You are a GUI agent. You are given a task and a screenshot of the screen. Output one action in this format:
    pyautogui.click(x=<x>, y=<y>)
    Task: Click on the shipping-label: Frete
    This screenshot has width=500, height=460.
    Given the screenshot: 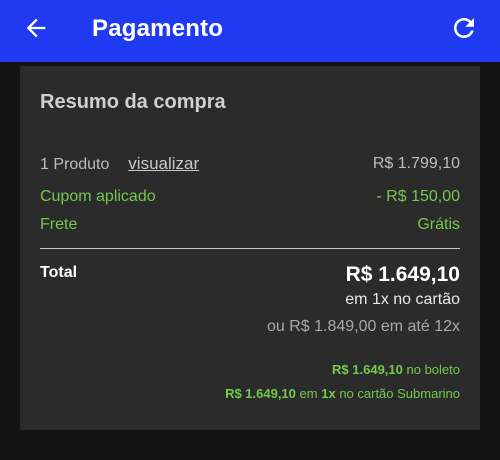 What is the action you would take?
    pyautogui.click(x=59, y=224)
    